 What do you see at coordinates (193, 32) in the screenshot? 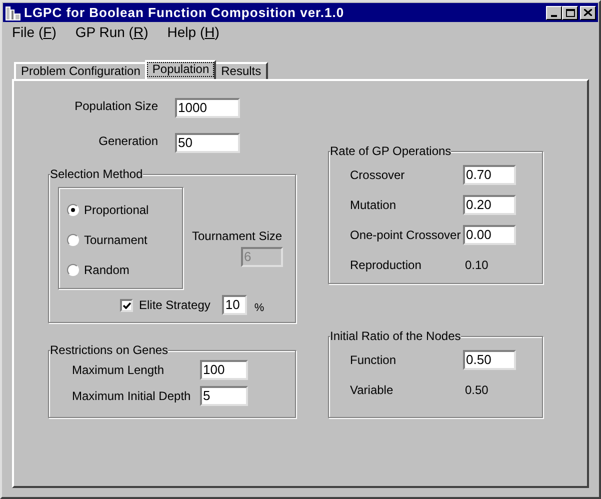
I see `menu-item: Help (H)` at bounding box center [193, 32].